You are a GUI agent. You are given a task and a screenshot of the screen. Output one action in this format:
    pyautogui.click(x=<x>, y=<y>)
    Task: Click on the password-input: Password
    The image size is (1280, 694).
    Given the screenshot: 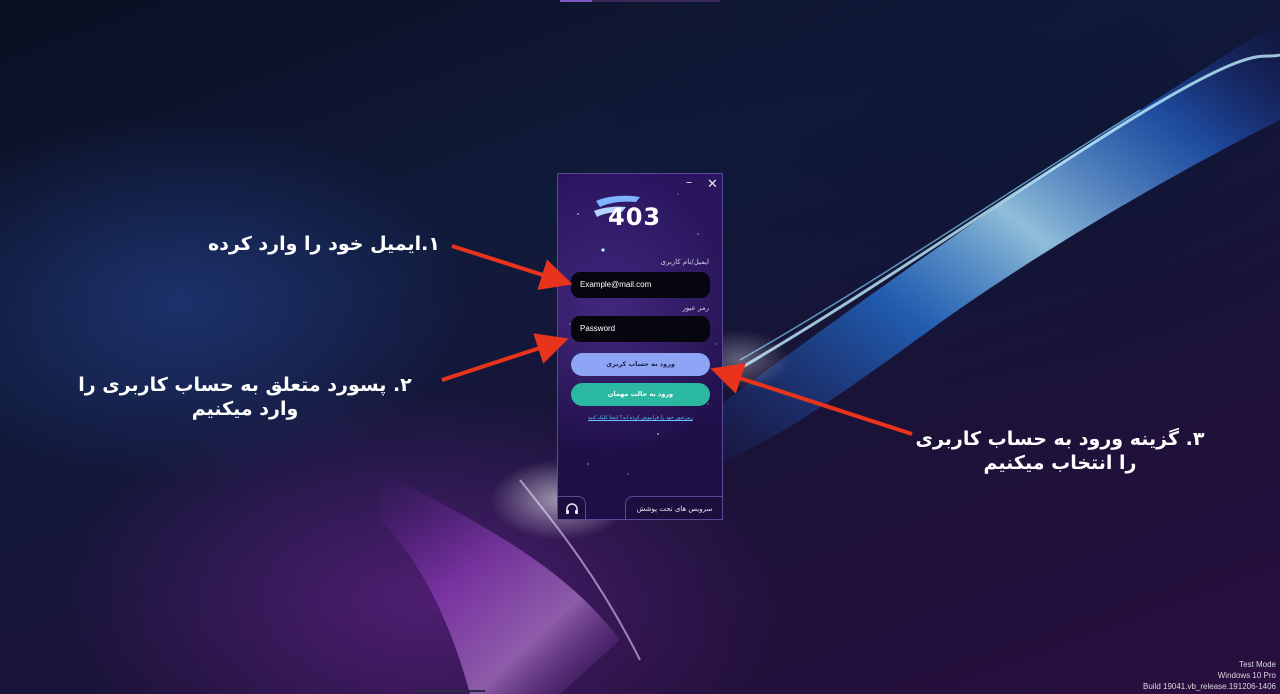 What is the action you would take?
    pyautogui.click(x=640, y=329)
    